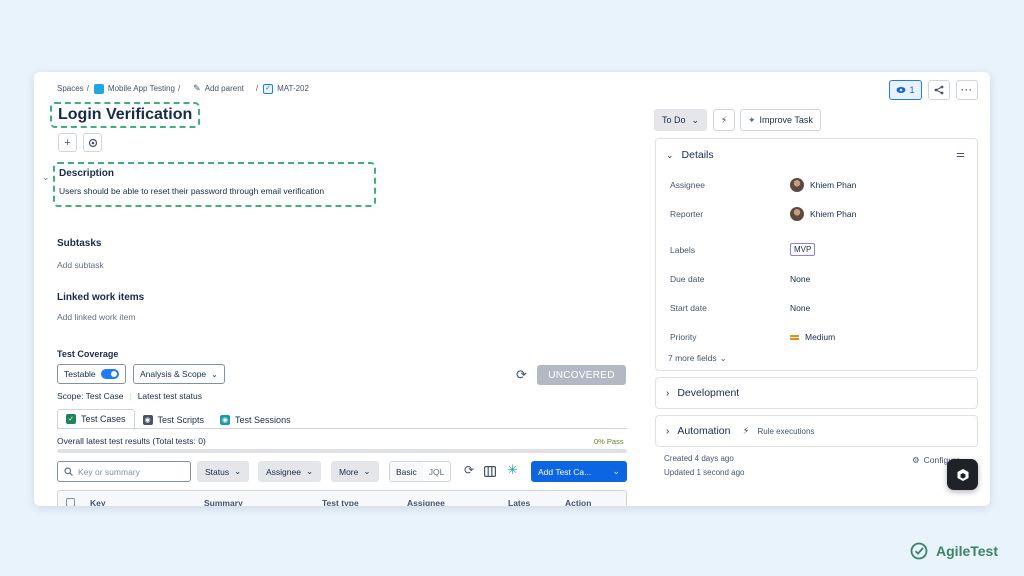 Image resolution: width=1024 pixels, height=576 pixels. What do you see at coordinates (512, 470) in the screenshot?
I see `ai-sparkle-icon: ✳` at bounding box center [512, 470].